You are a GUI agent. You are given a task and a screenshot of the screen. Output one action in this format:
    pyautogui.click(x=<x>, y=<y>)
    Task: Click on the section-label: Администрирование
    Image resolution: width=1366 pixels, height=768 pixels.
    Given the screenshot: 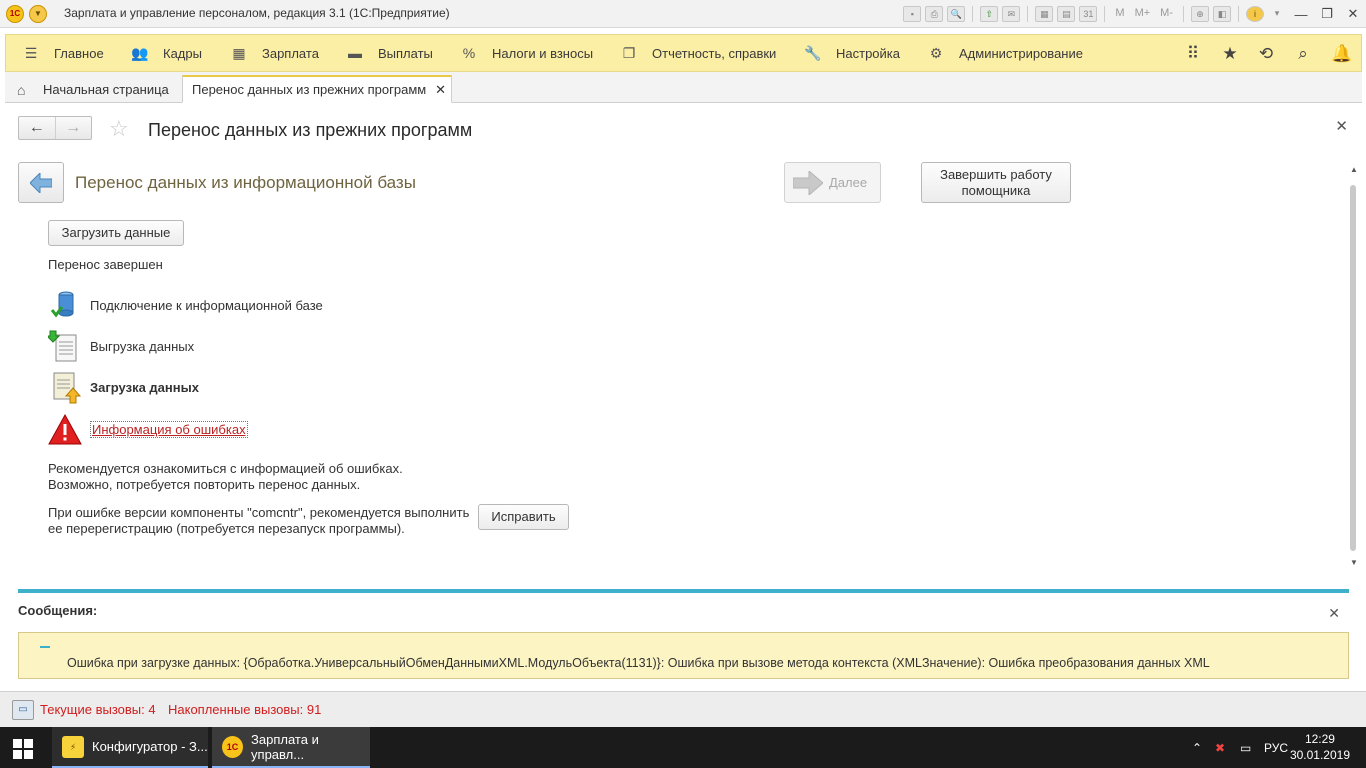 What is the action you would take?
    pyautogui.click(x=1021, y=53)
    